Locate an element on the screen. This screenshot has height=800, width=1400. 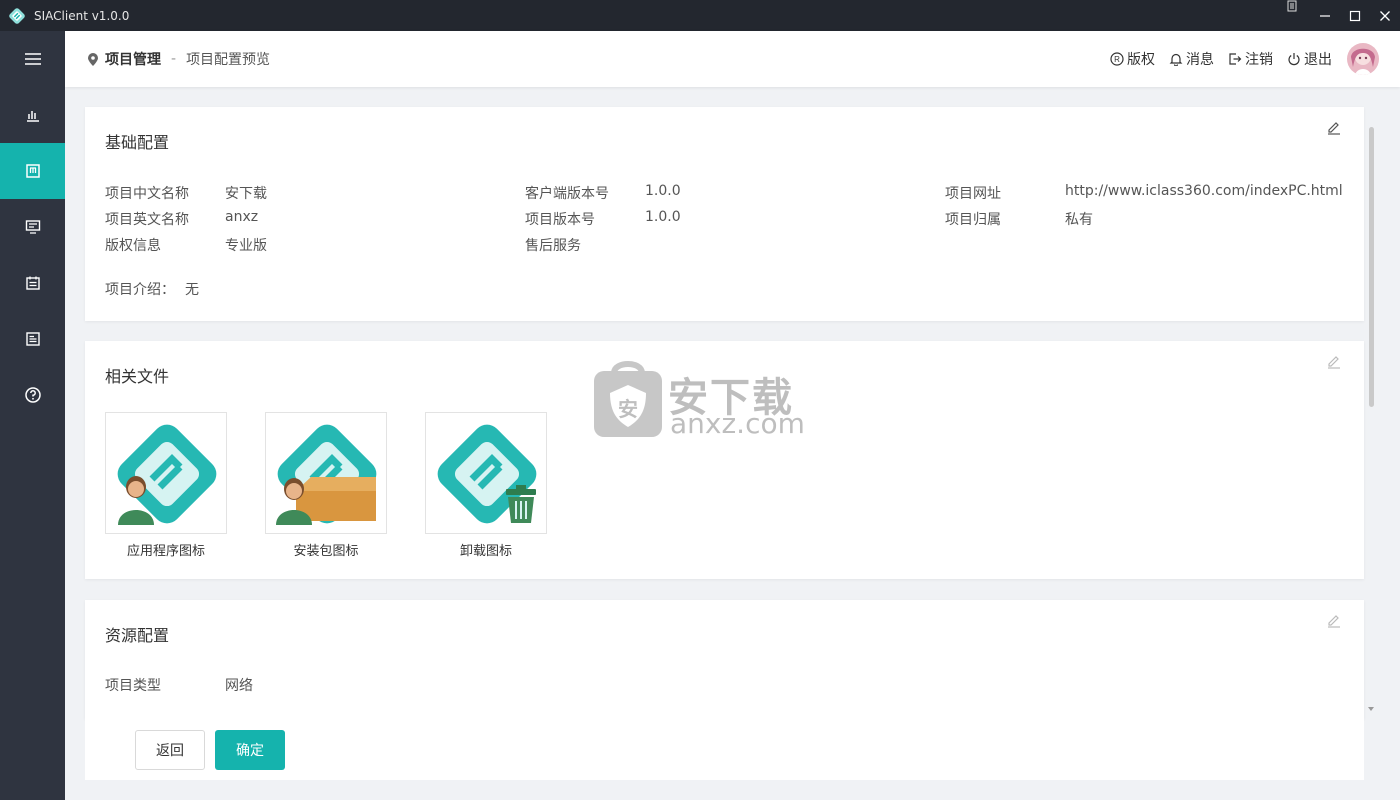
copyright-link: R 版权 is located at coordinates (1132, 59).